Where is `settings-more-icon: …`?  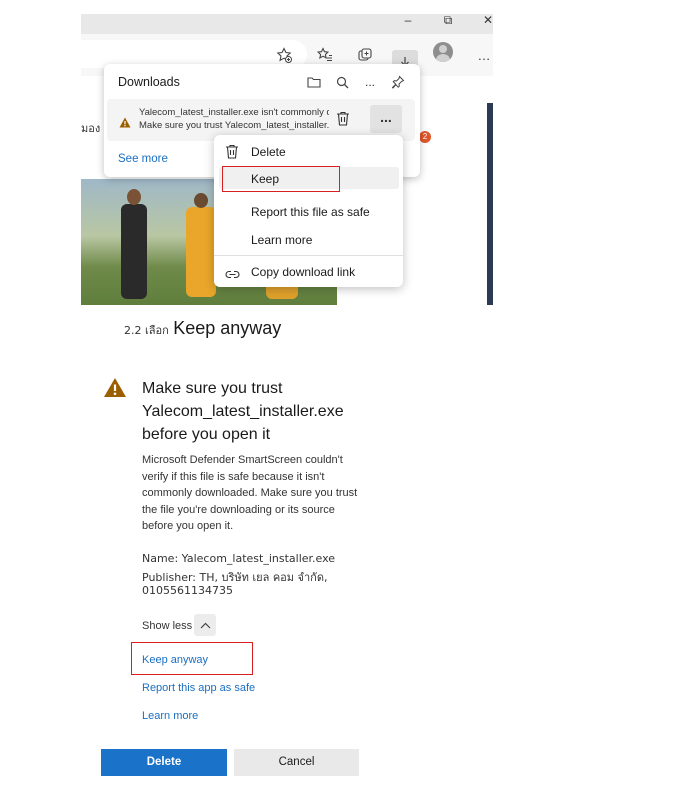
settings-more-icon: … is located at coordinates (483, 55).